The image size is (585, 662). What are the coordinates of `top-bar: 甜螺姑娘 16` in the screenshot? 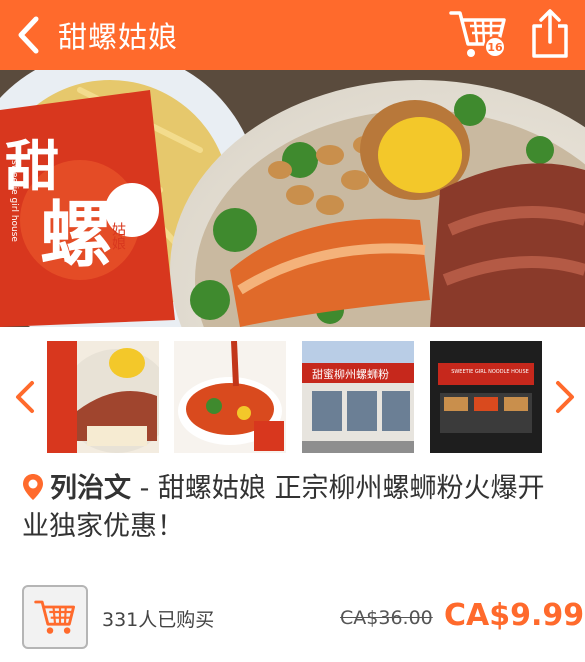 It's located at (292, 35).